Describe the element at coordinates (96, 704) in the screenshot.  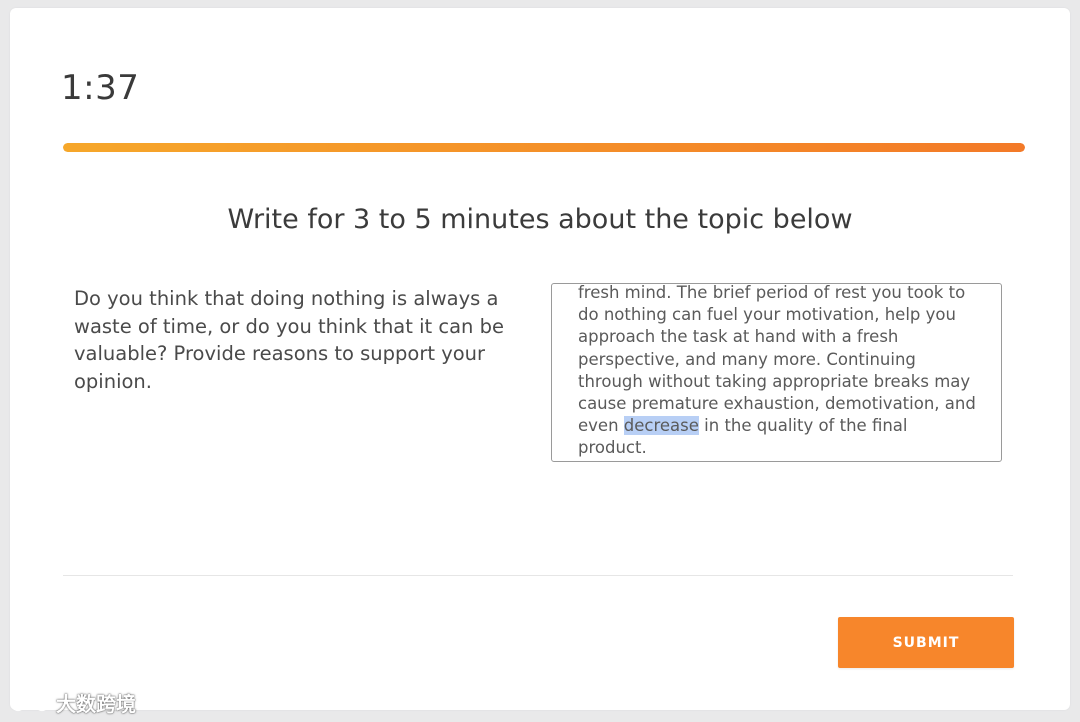
I see `watermark-text: 大数跨境` at that location.